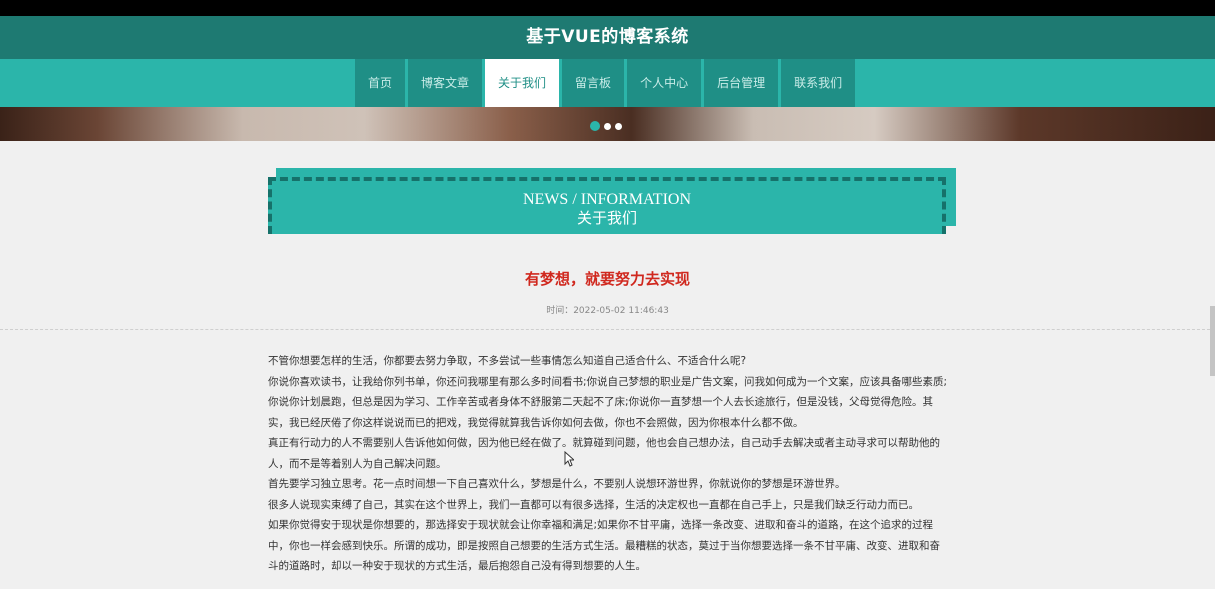  Describe the element at coordinates (607, 279) in the screenshot. I see `article-title: 有梦想，就要努力去实现` at that location.